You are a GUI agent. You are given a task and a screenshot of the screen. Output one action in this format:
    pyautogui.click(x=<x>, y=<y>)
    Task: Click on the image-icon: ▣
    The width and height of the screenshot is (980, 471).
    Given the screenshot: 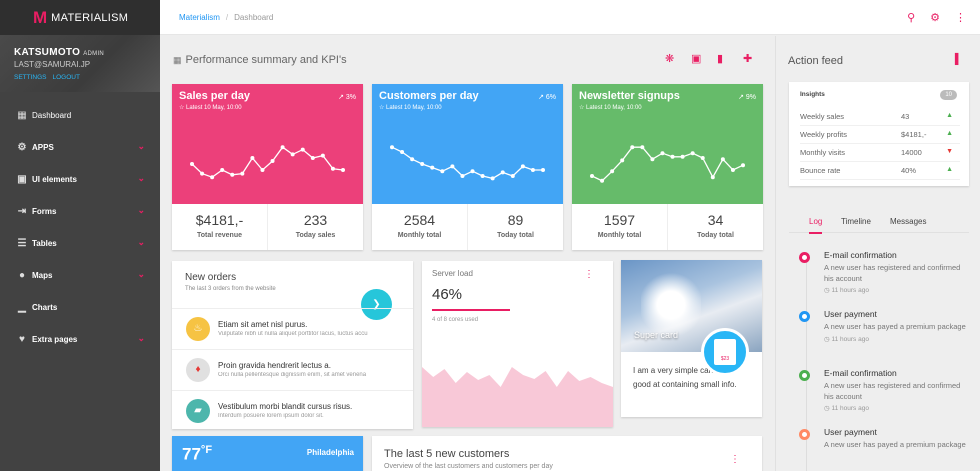 What is the action you would take?
    pyautogui.click(x=704, y=58)
    